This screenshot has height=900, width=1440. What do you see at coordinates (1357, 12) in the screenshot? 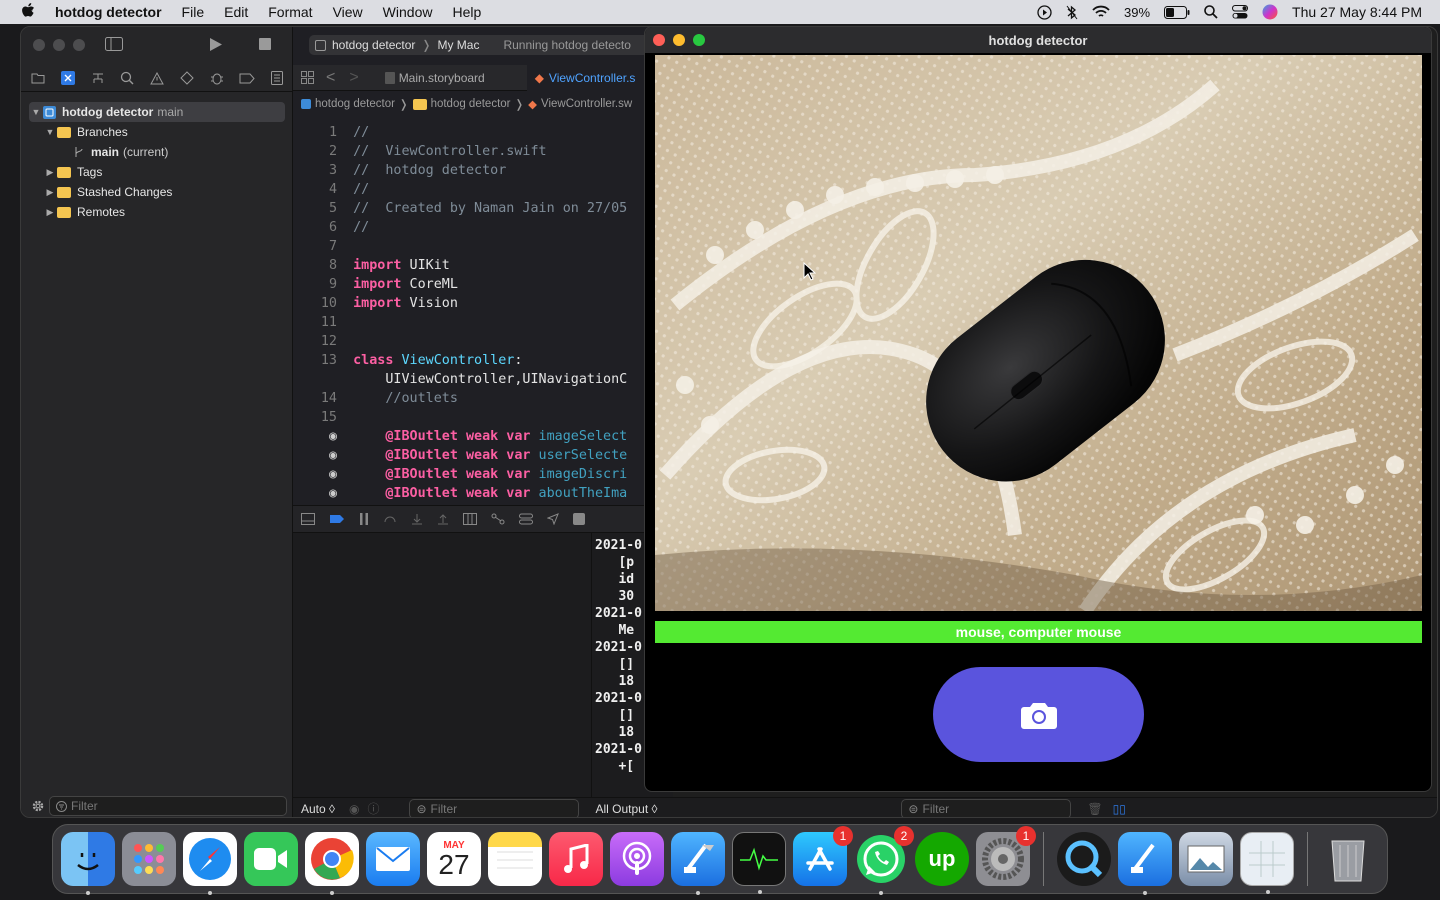
I see `clock: Thu 27 May 8:44 PM` at bounding box center [1357, 12].